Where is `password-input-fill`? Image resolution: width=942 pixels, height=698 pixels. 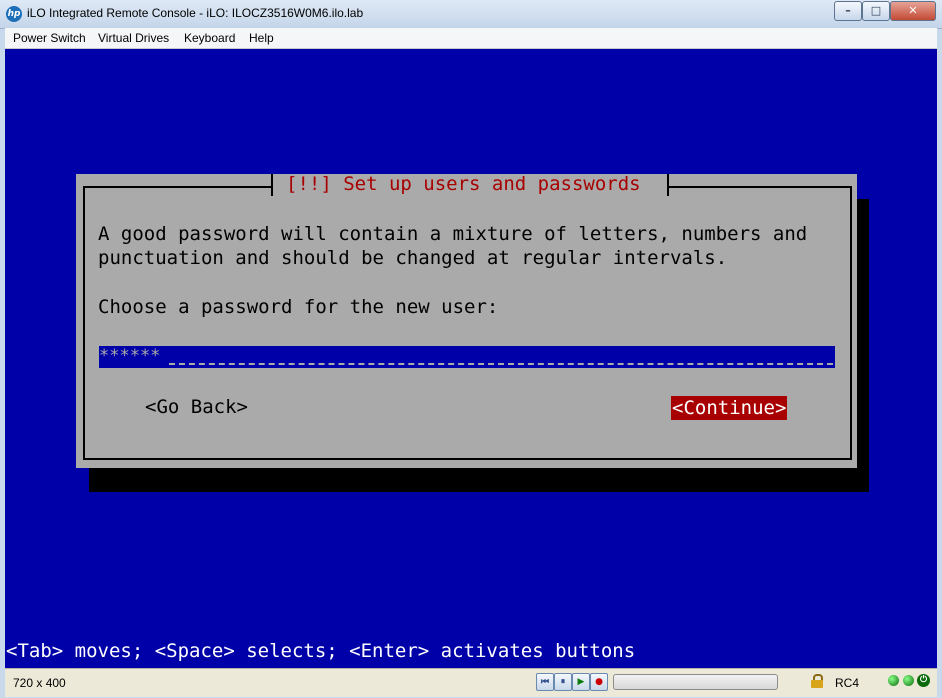
password-input-fill is located at coordinates (501, 364).